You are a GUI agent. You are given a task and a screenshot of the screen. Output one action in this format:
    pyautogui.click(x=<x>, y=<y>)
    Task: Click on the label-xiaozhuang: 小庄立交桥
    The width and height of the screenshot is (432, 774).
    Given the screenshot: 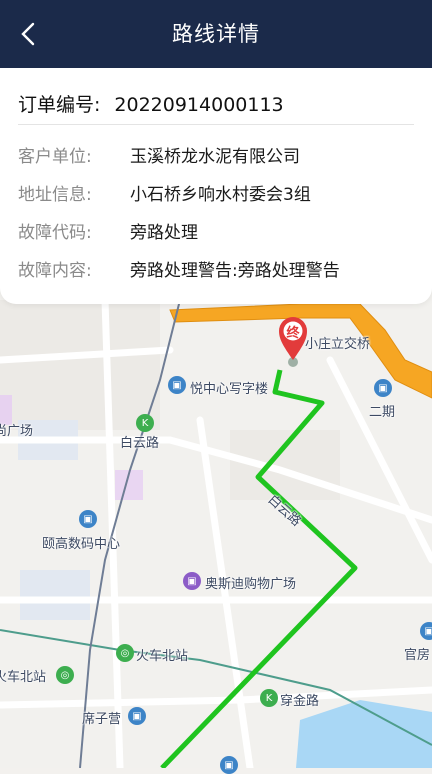 What is the action you would take?
    pyautogui.click(x=338, y=344)
    